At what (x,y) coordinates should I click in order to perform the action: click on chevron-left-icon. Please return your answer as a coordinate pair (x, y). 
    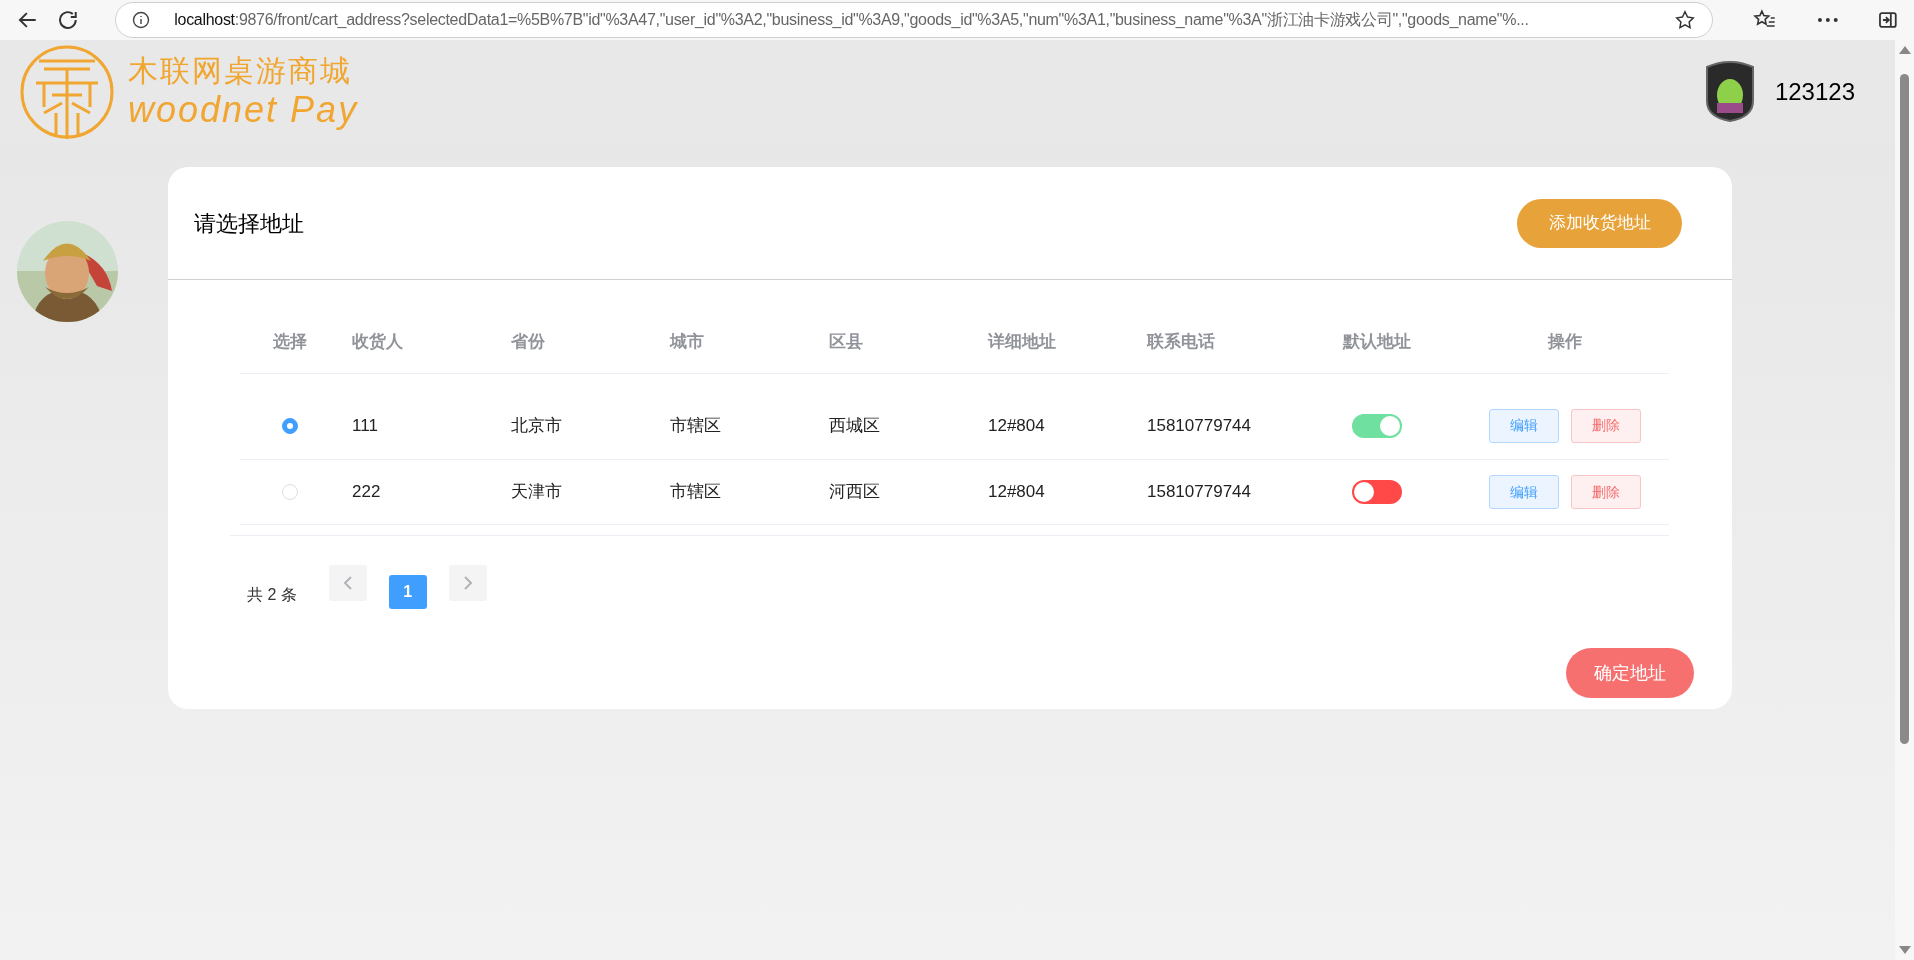
    Looking at the image, I should click on (347, 583).